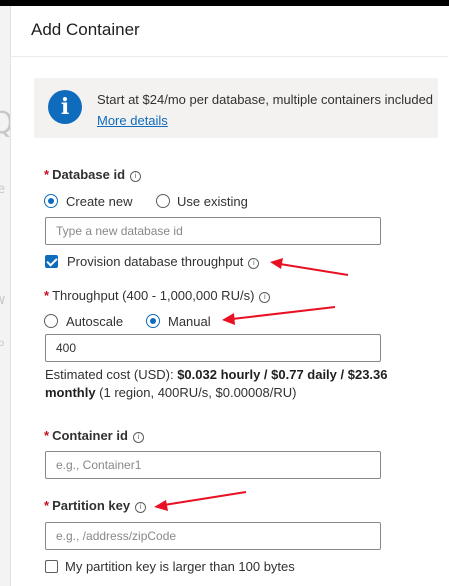  I want to click on partition-key-input: e.g., /address/zipCode, so click(213, 536).